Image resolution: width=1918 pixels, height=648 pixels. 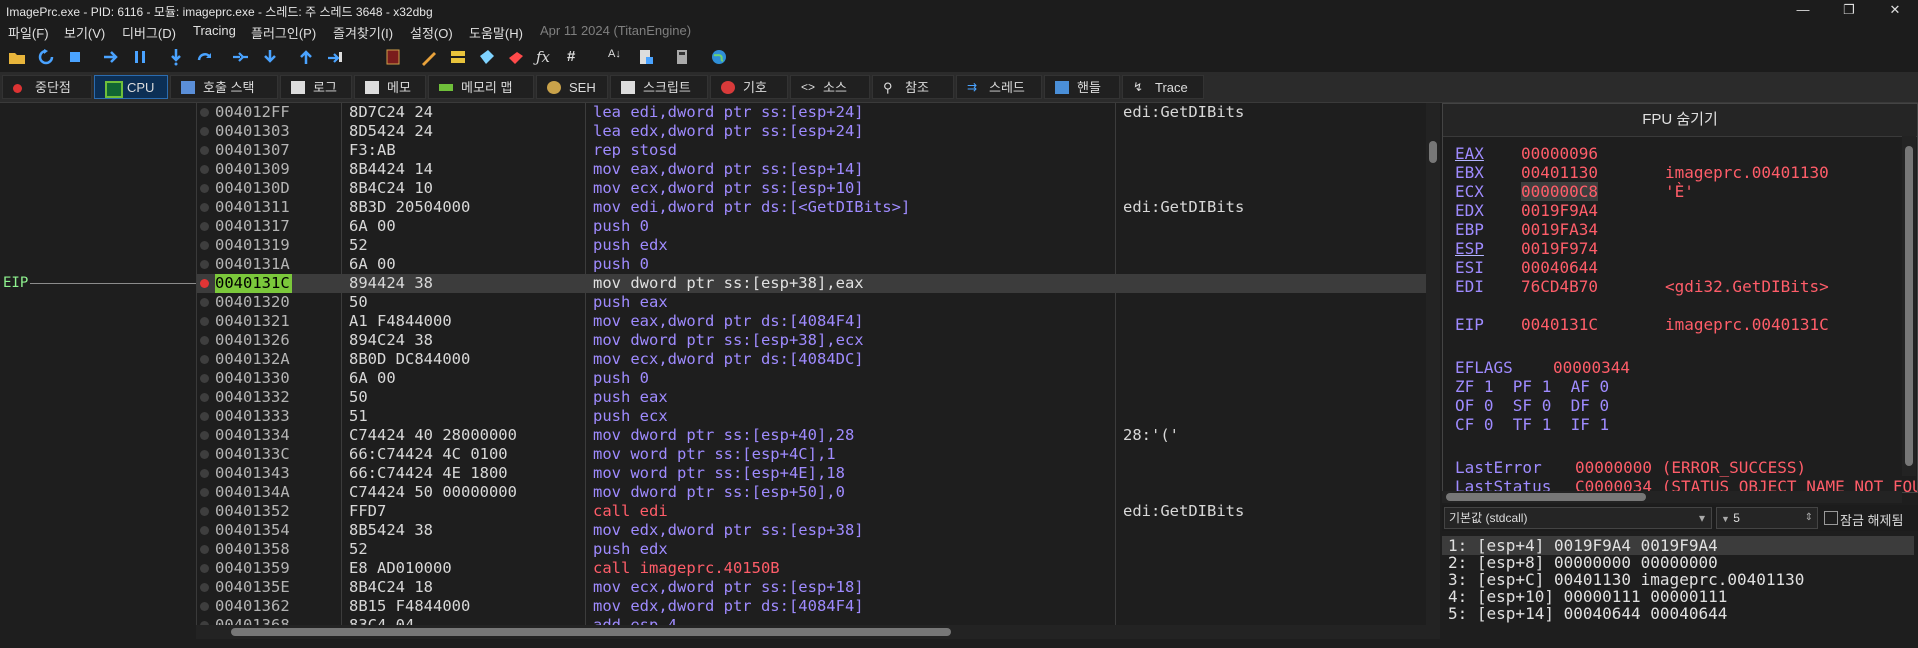 I want to click on pause-icon, so click(x=140, y=57).